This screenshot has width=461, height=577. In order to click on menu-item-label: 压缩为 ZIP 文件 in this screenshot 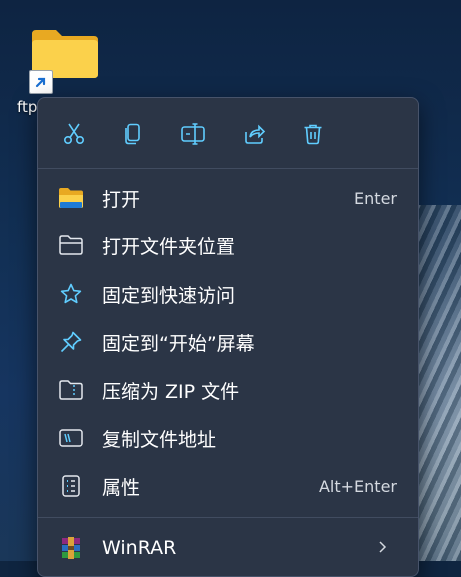, I will do `click(171, 391)`.